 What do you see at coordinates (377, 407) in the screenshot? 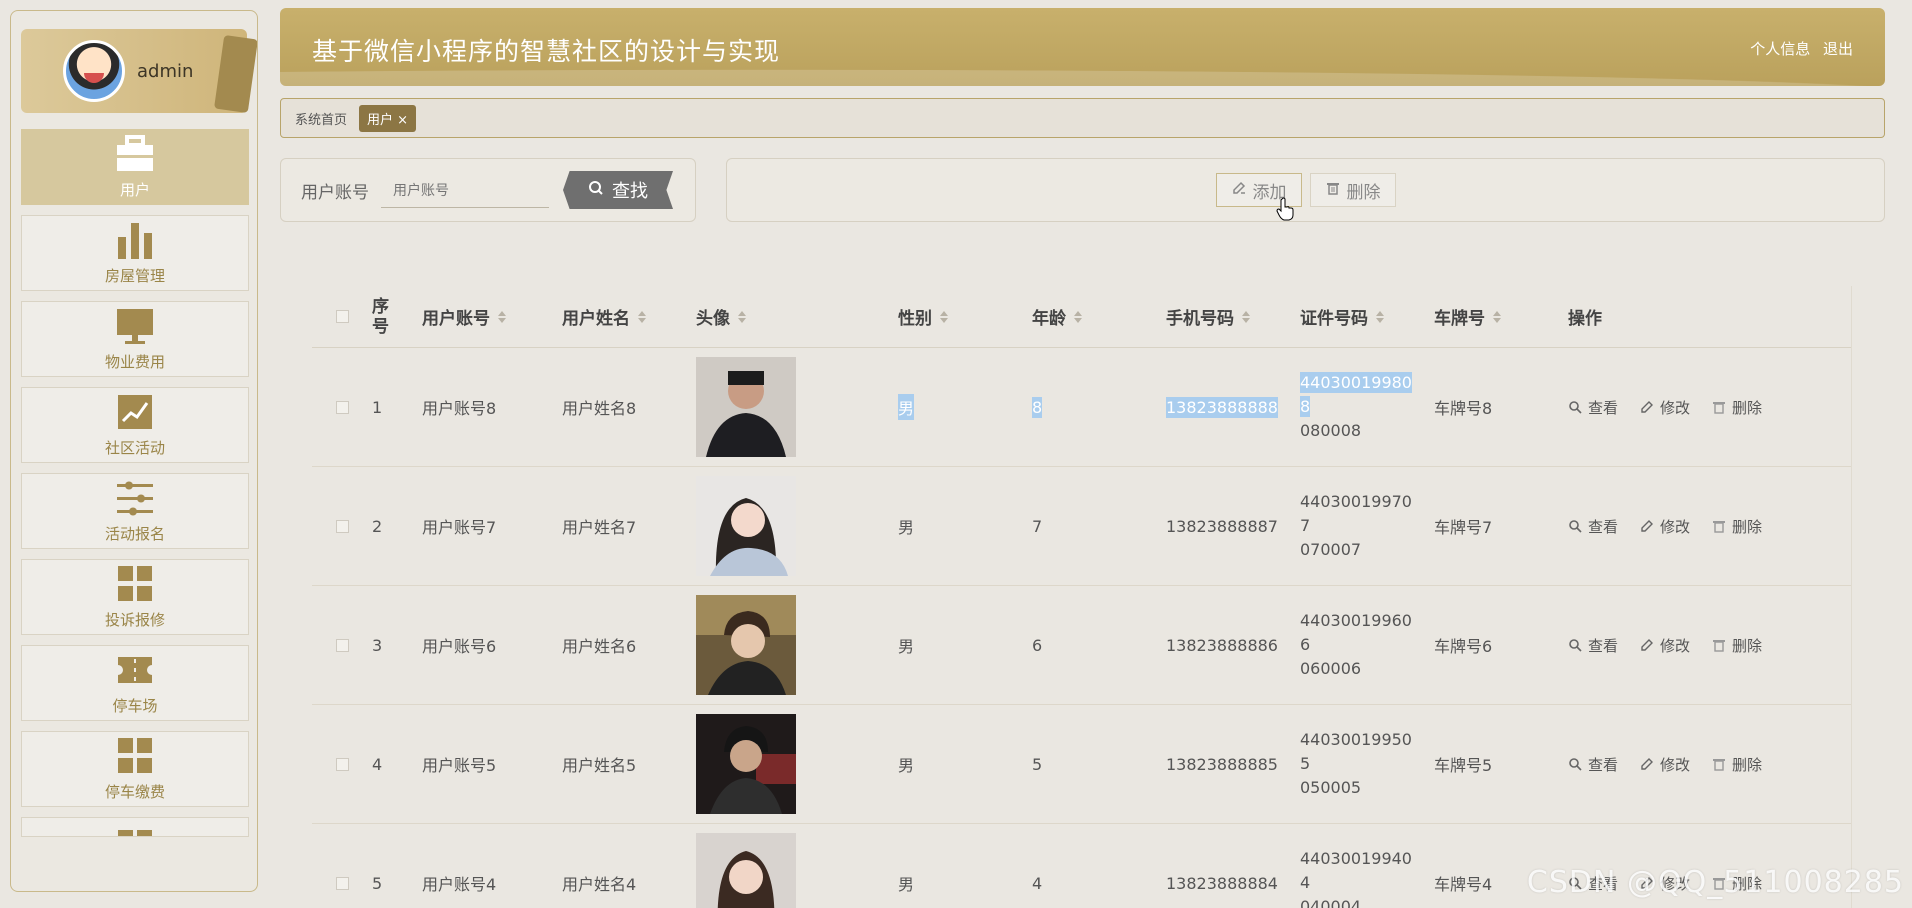
I see `cell-idx: 1` at bounding box center [377, 407].